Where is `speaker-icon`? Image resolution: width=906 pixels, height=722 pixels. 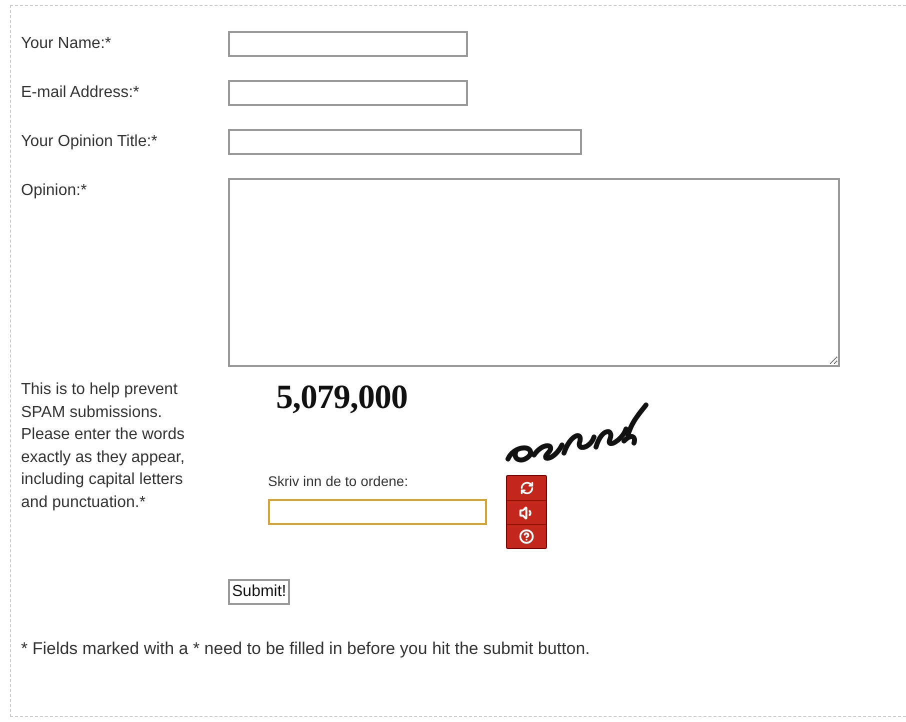 speaker-icon is located at coordinates (526, 512).